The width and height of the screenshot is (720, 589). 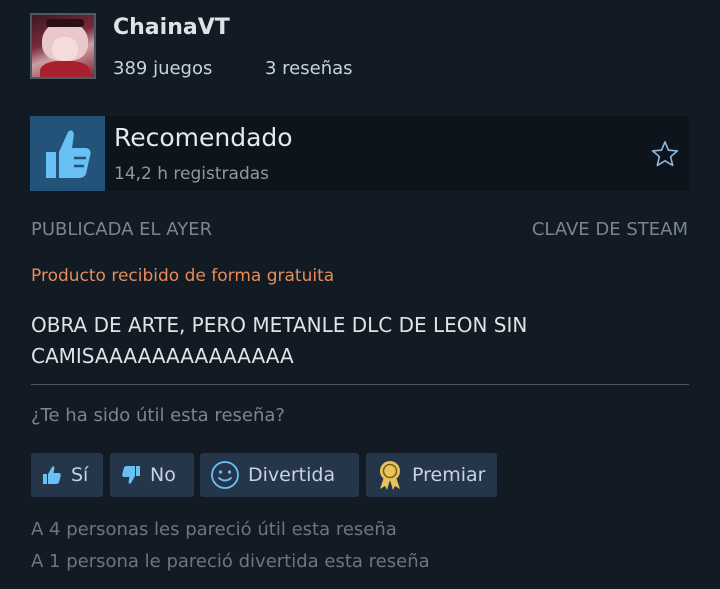 What do you see at coordinates (162, 68) in the screenshot?
I see `author-games-count: 389 juegos` at bounding box center [162, 68].